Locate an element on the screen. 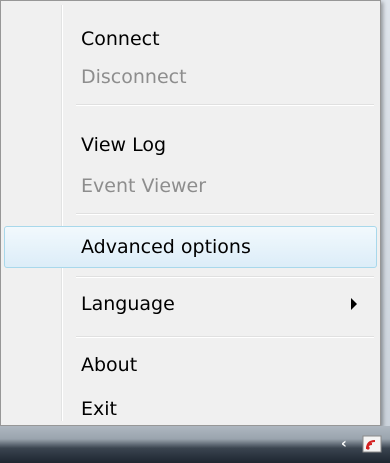 This screenshot has width=390, height=463. submenu-arrow-icon is located at coordinates (354, 304).